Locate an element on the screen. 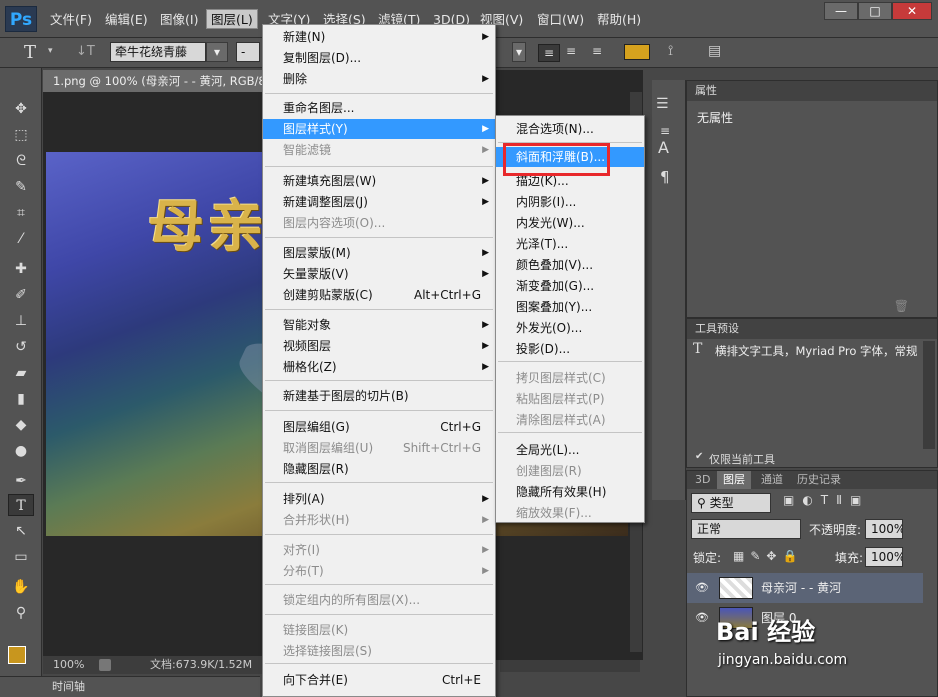 The width and height of the screenshot is (938, 697). menu-item: 图层编组(G) Ctrl+G is located at coordinates (379, 427).